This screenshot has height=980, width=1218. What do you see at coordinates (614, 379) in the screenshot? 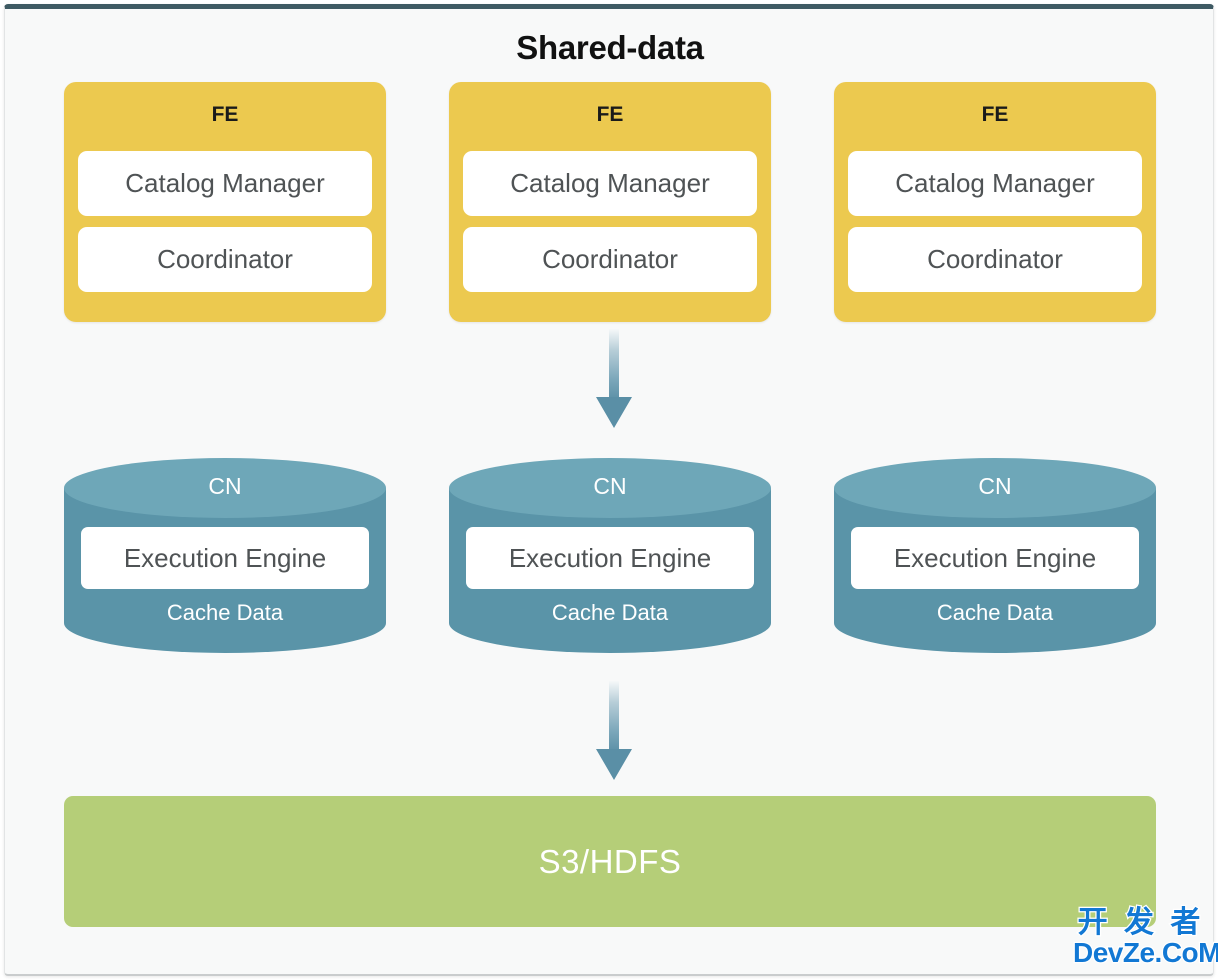
I see `arrow-fe-to-cn` at bounding box center [614, 379].